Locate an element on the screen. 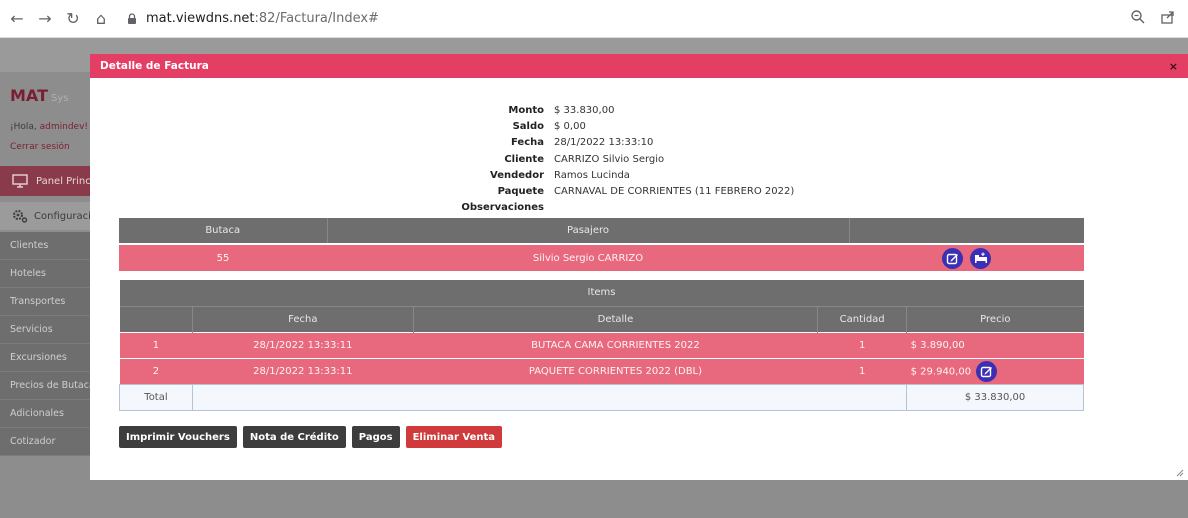 This screenshot has width=1188, height=518. table-title-row: Items is located at coordinates (601, 293).